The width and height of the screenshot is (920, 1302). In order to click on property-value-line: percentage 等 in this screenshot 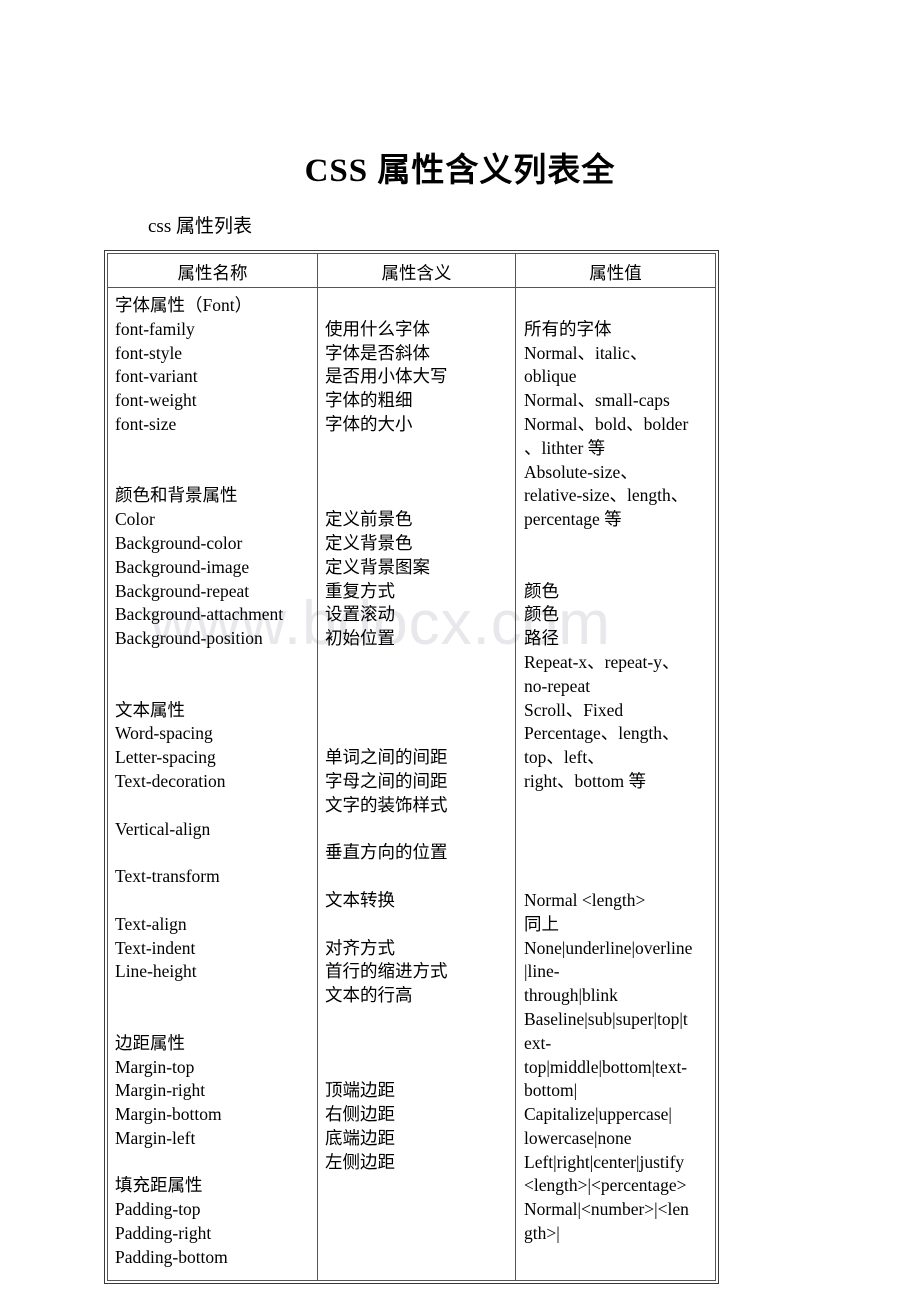, I will do `click(573, 519)`.